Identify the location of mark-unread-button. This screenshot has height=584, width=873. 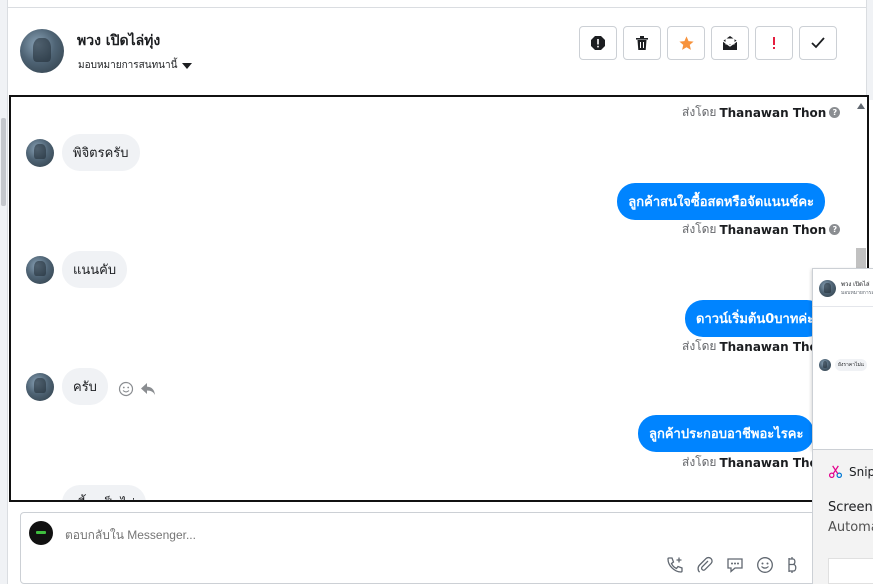
(730, 43).